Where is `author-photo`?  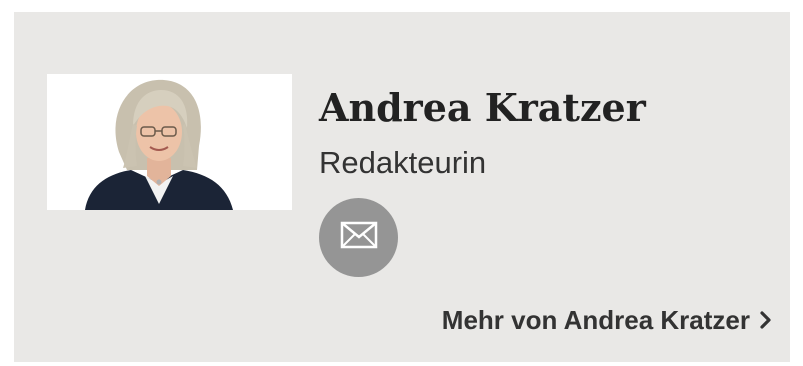
author-photo is located at coordinates (169, 142).